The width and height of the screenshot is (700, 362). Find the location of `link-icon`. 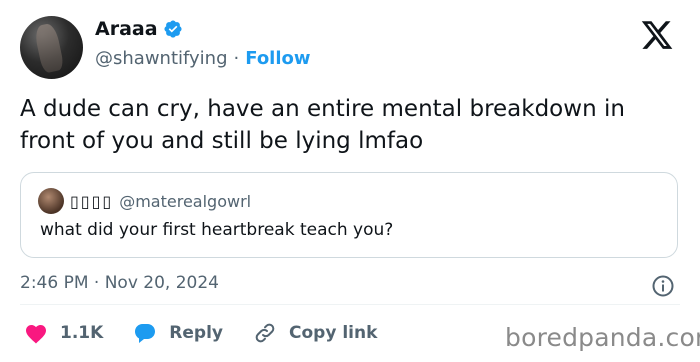

link-icon is located at coordinates (265, 333).